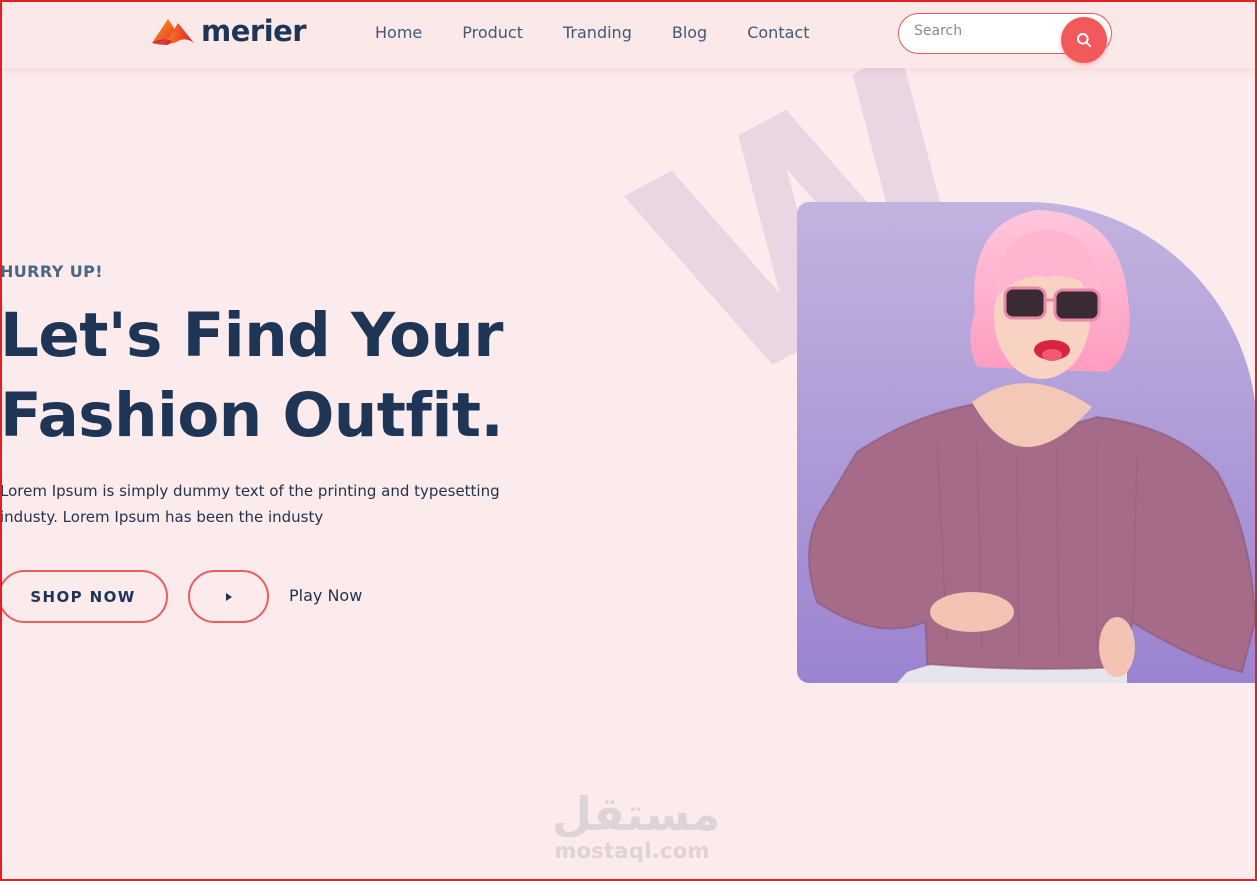 The height and width of the screenshot is (881, 1257). I want to click on hero-eyebrow: HURRY UP!, so click(51, 271).